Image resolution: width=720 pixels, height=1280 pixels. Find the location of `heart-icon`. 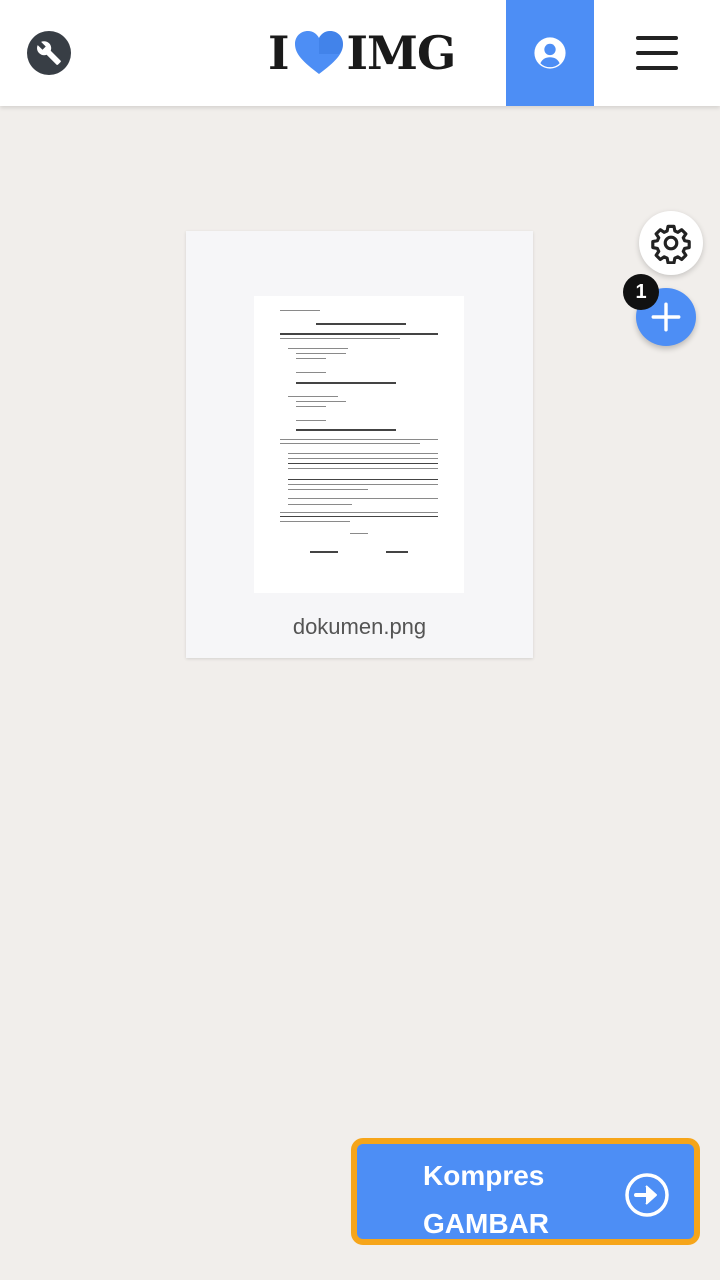

heart-icon is located at coordinates (319, 53).